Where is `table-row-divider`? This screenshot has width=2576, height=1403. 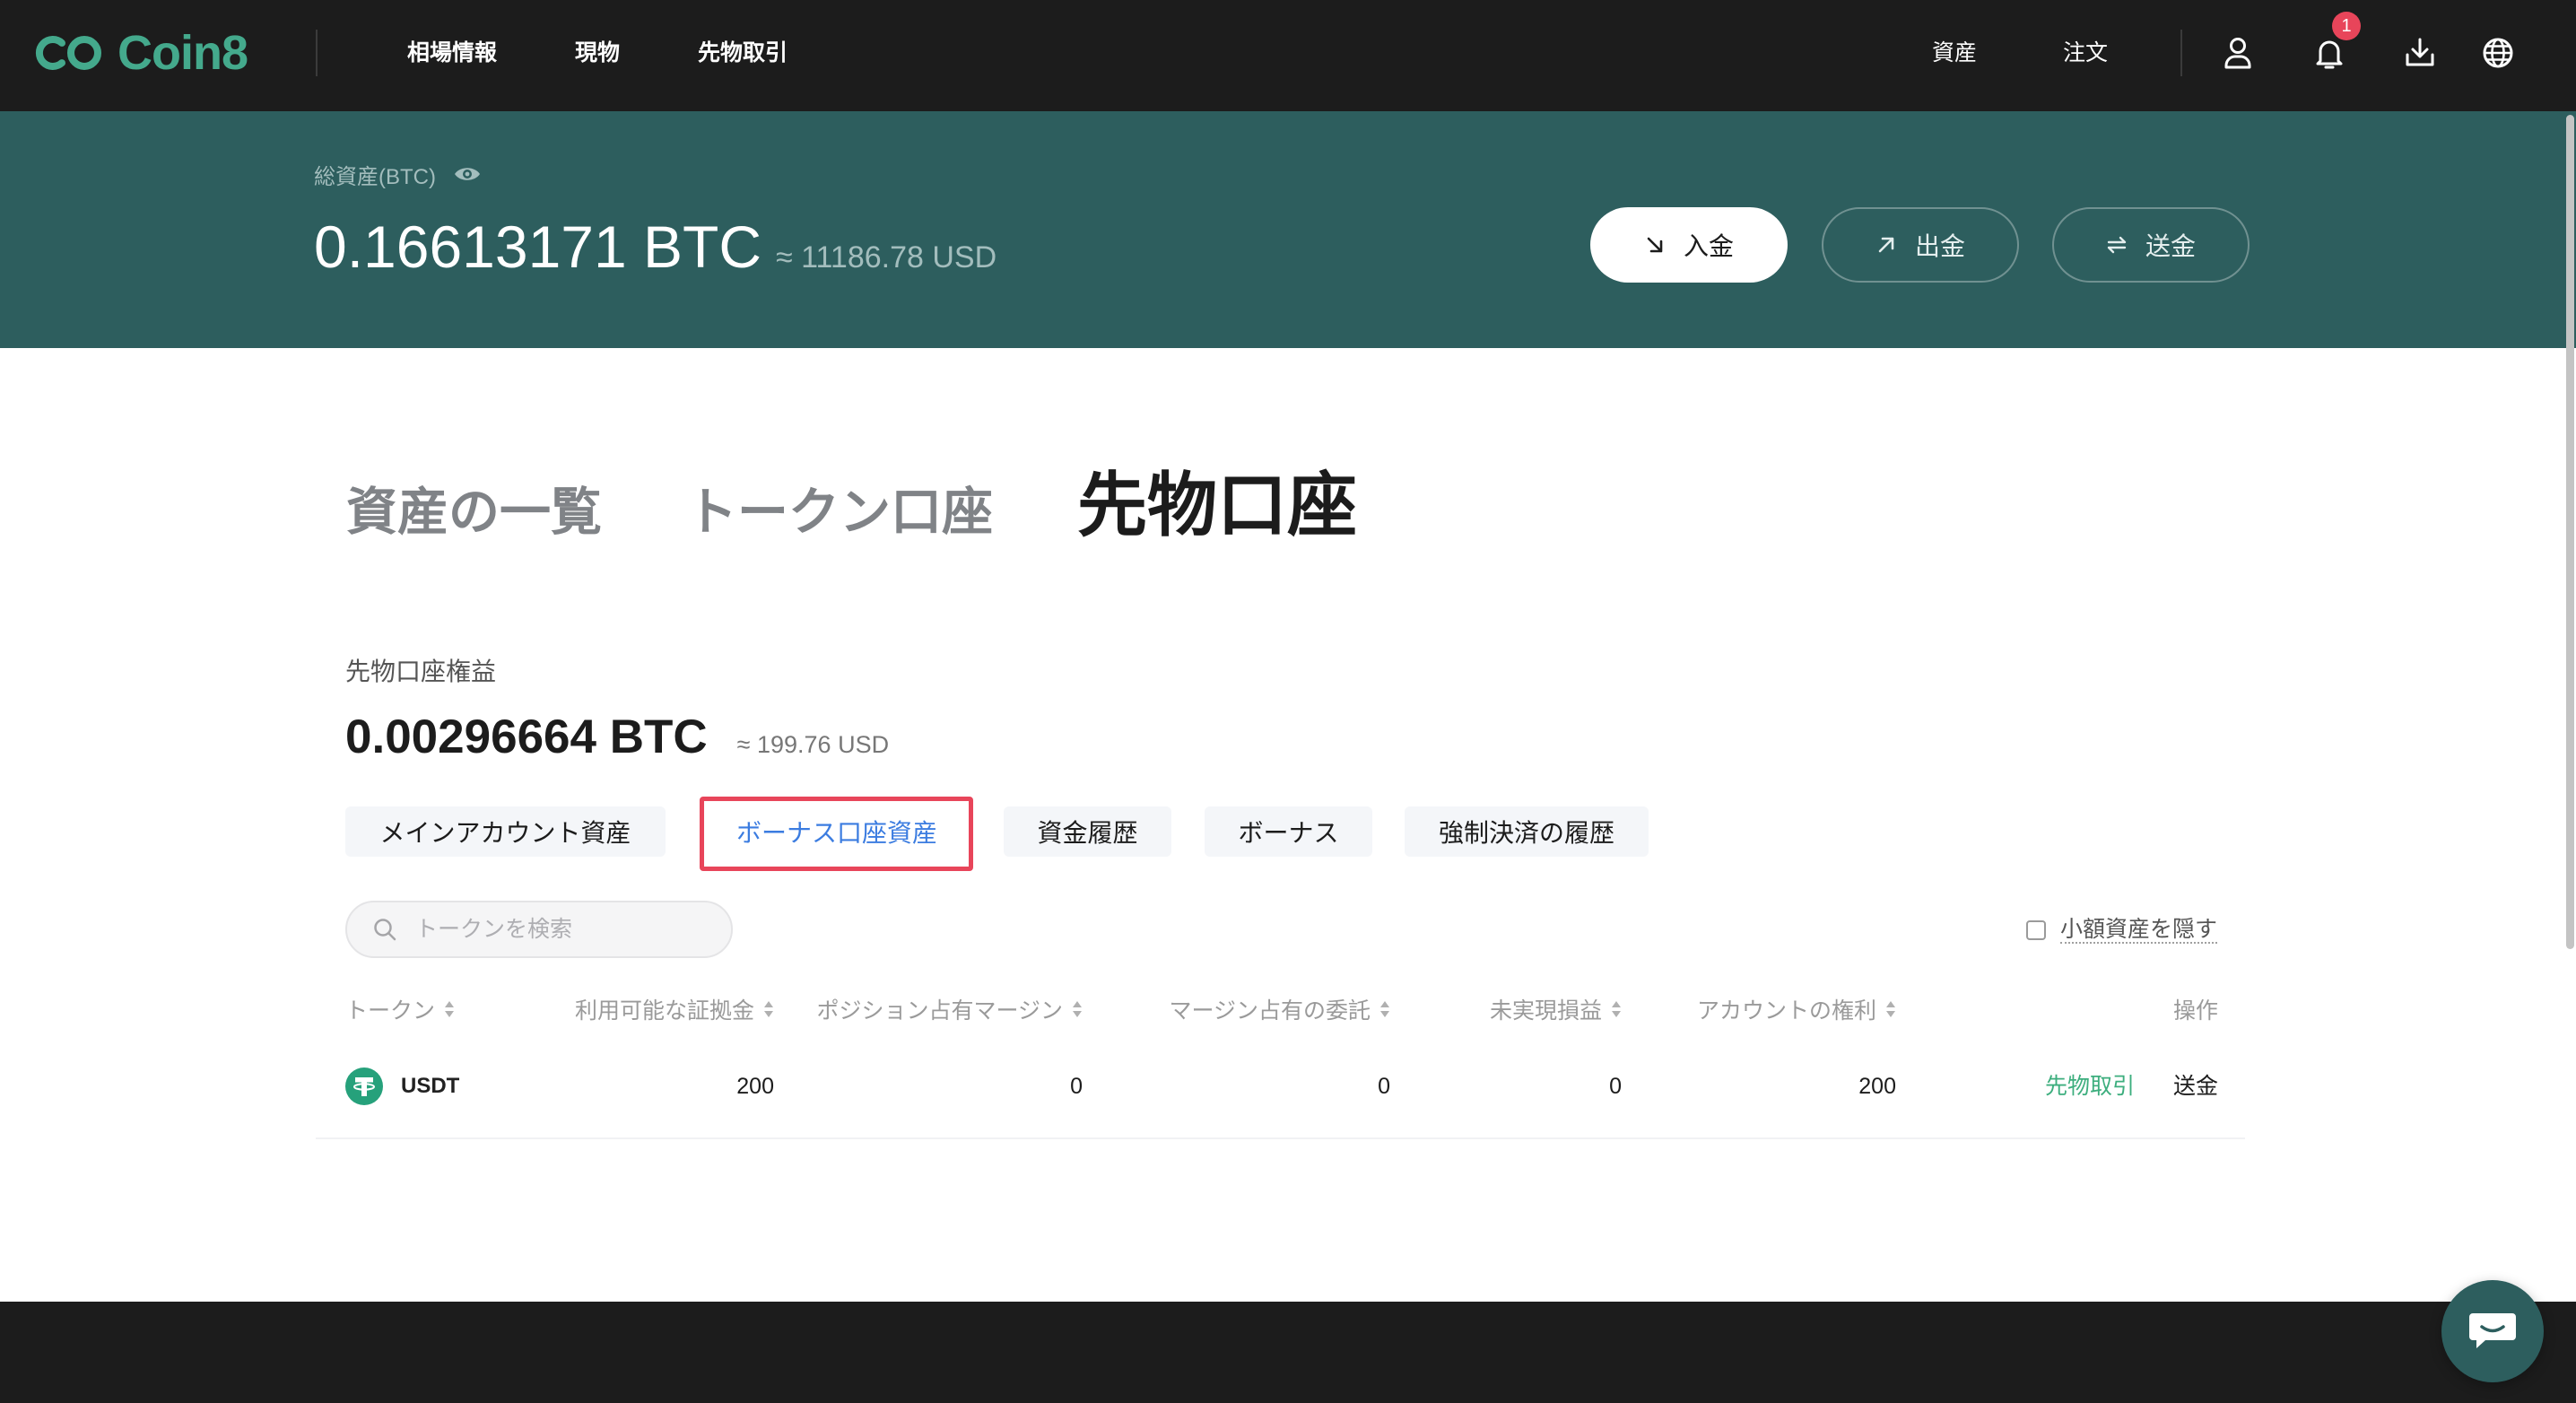 table-row-divider is located at coordinates (1280, 1138).